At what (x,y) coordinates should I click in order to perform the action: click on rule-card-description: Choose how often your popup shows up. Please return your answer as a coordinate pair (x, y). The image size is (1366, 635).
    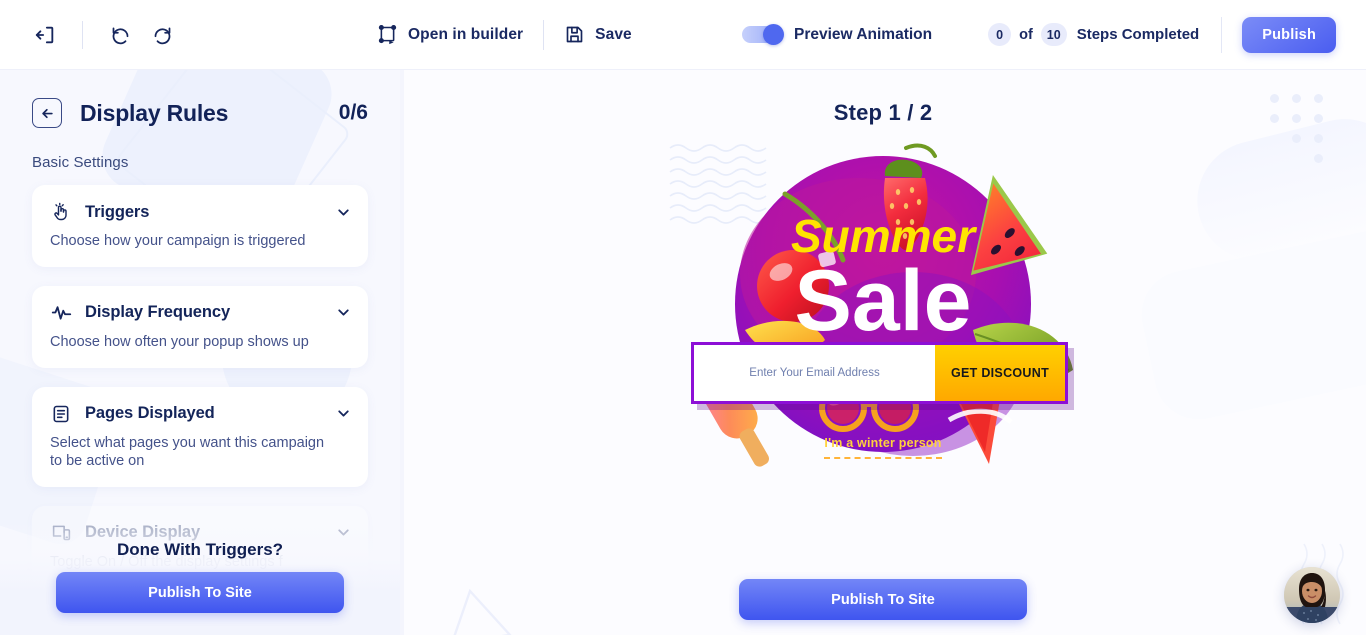
    Looking at the image, I should click on (179, 341).